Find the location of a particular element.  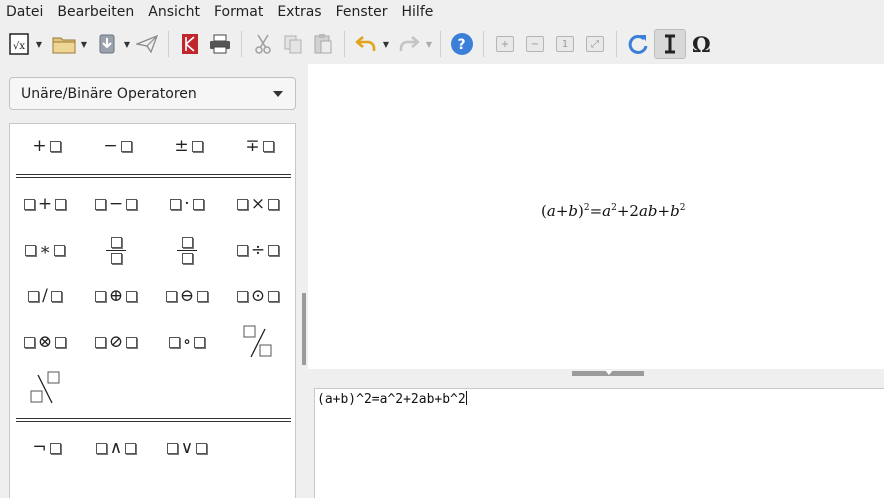

zoom-100-button: 1 is located at coordinates (565, 44).